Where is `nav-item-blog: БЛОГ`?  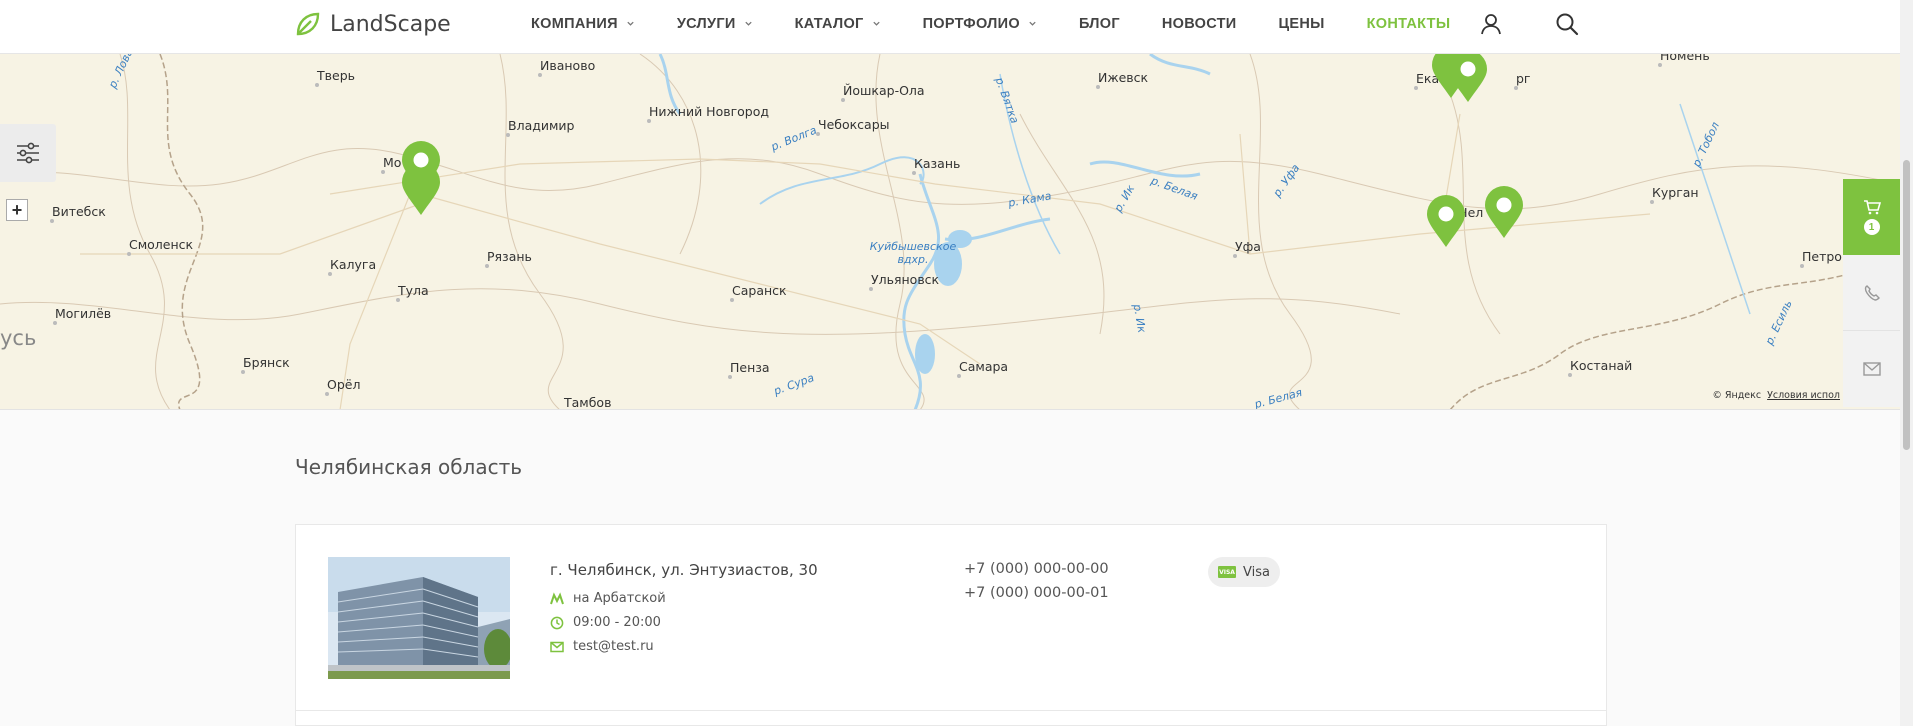
nav-item-blog: БЛОГ is located at coordinates (1099, 24).